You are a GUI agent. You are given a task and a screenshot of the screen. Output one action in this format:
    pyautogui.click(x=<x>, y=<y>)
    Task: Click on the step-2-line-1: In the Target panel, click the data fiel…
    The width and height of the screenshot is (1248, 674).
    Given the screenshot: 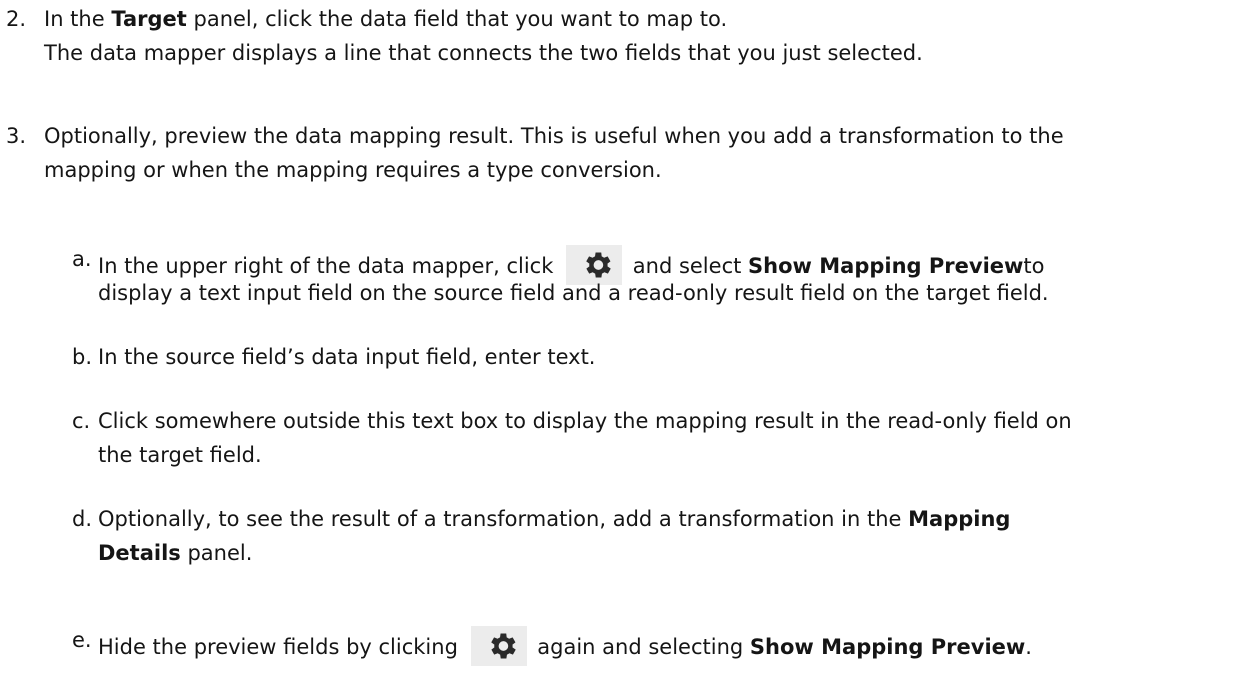 What is the action you would take?
    pyautogui.click(x=385, y=19)
    